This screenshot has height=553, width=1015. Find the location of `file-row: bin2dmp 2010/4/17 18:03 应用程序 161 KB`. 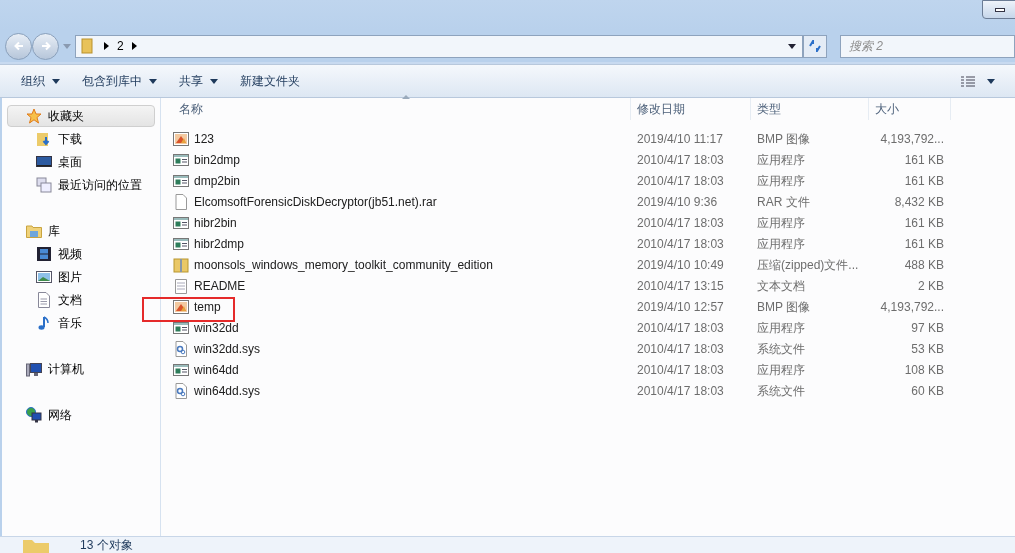

file-row: bin2dmp 2010/4/17 18:03 应用程序 161 KB is located at coordinates (593, 159).